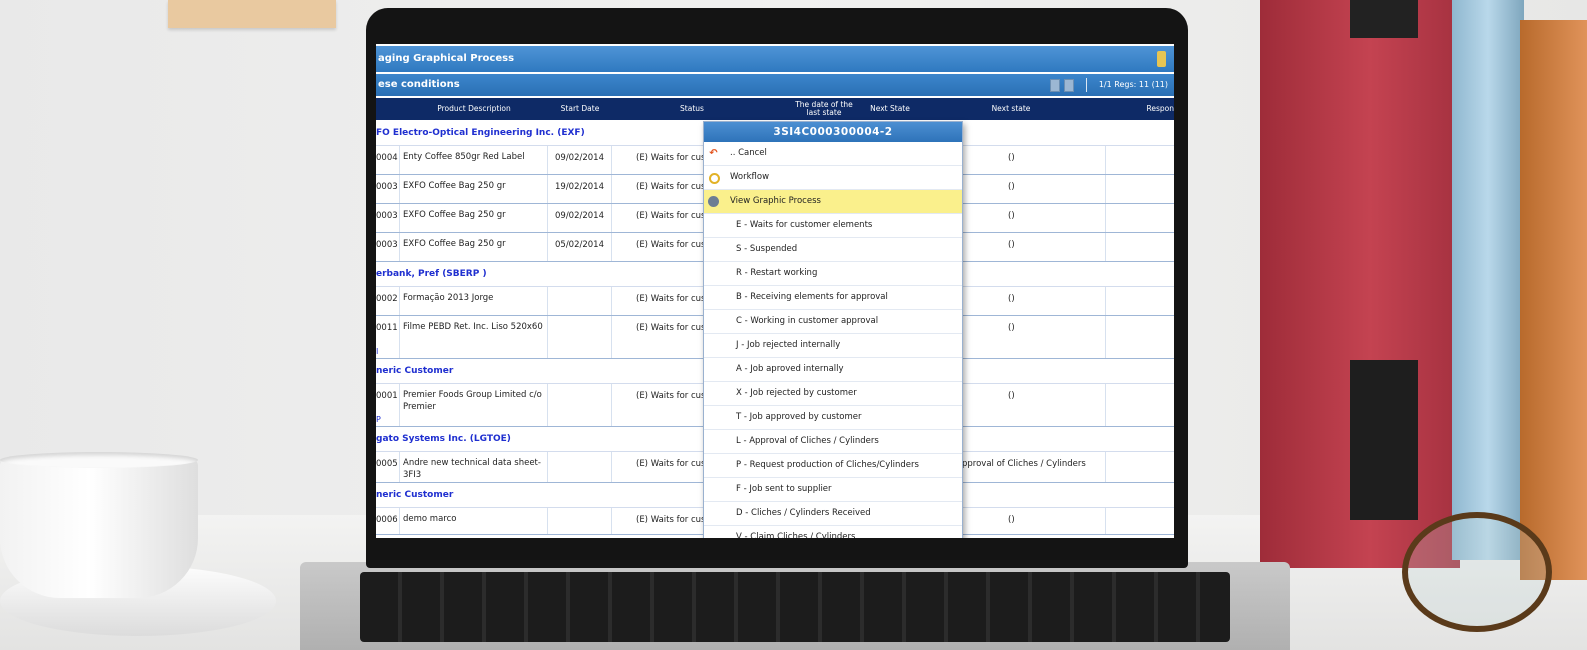  Describe the element at coordinates (474, 521) in the screenshot. I see `cell-description: demo marco` at that location.